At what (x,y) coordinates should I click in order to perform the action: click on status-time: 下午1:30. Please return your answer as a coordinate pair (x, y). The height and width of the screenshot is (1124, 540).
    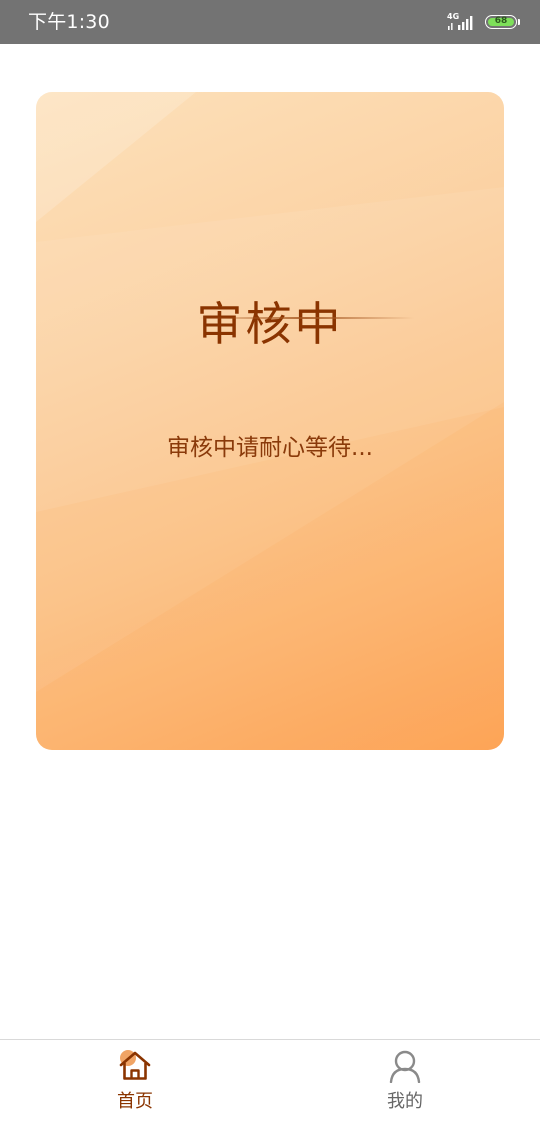
    Looking at the image, I should click on (69, 22).